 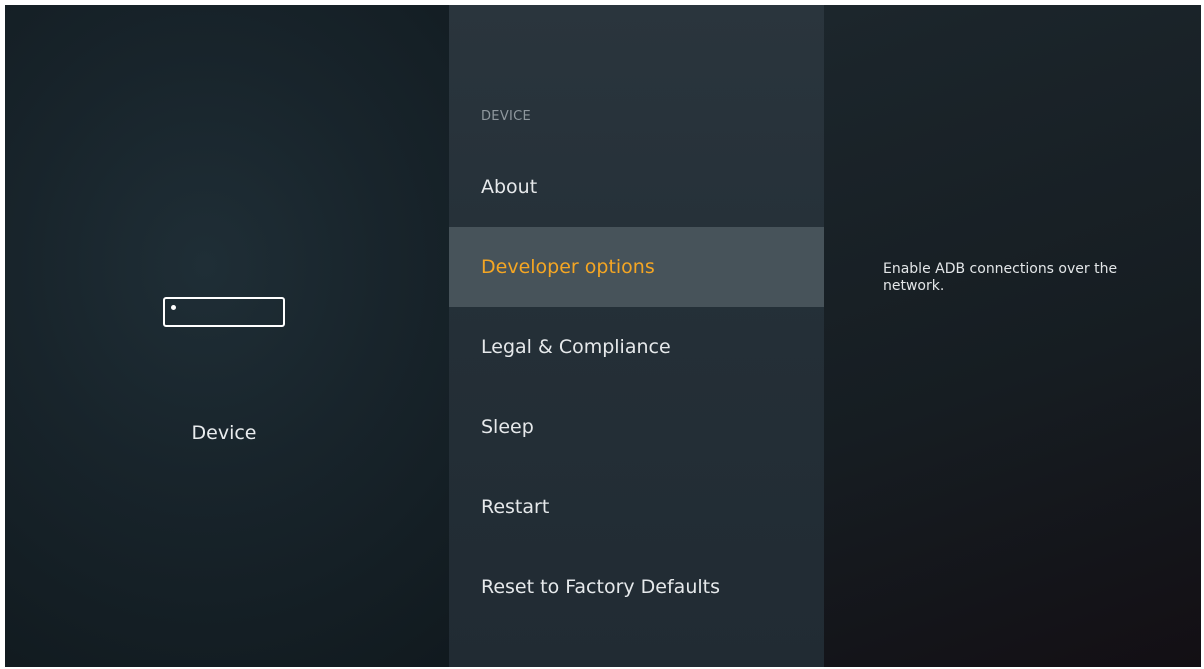 I want to click on option-description: Enable ADB connections over the network., so click(x=1000, y=277).